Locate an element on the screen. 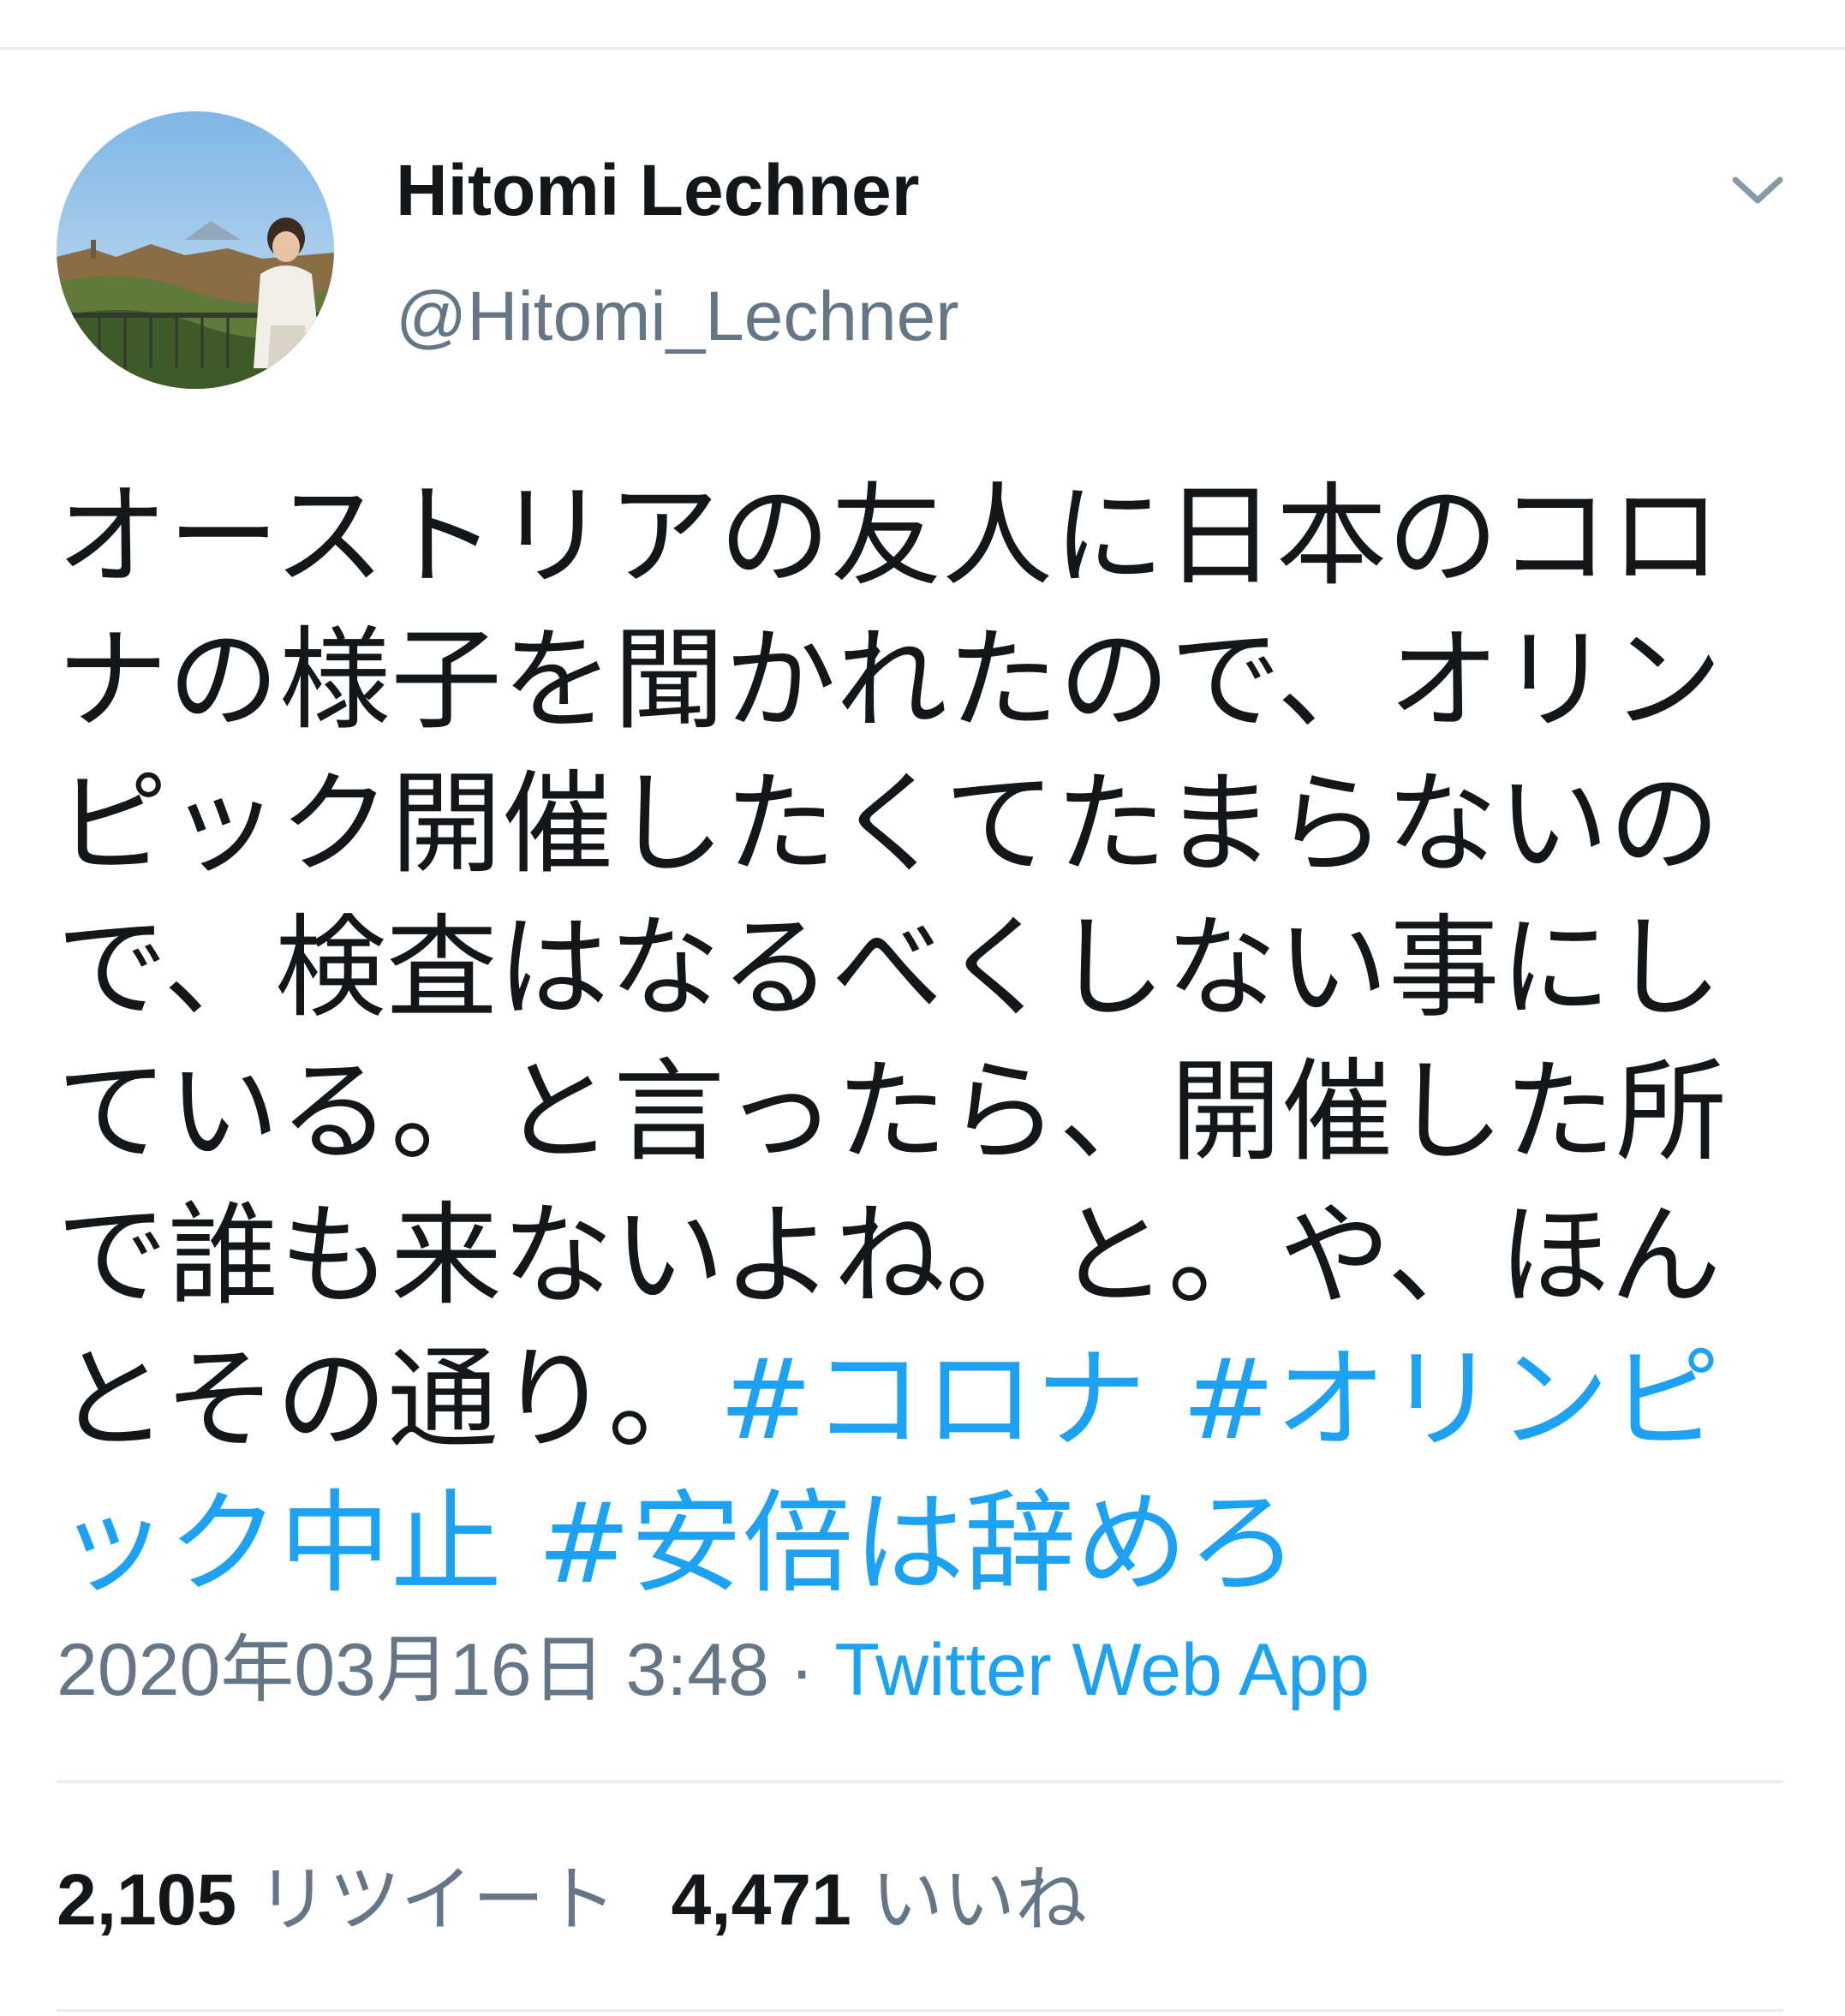 The width and height of the screenshot is (1845, 2016). chevron-down-icon is located at coordinates (1757, 190).